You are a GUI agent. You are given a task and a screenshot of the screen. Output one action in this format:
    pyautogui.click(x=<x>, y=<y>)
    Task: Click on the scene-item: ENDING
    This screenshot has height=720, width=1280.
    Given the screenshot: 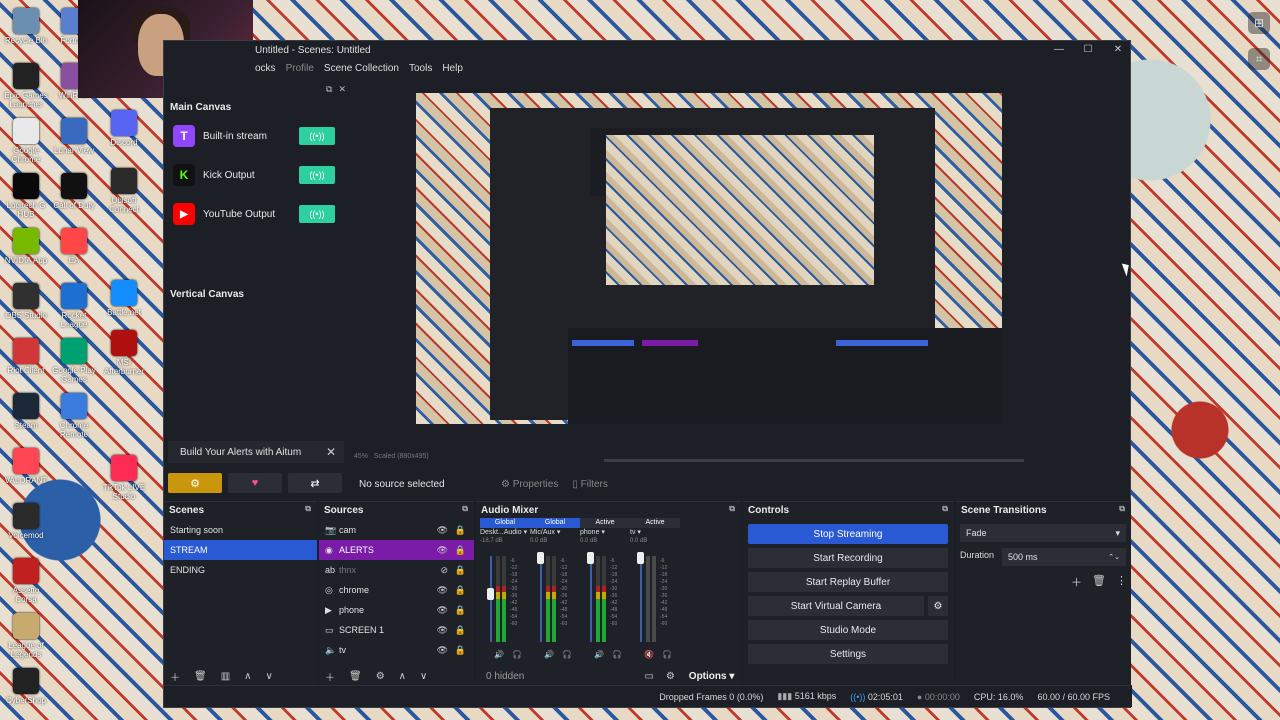 What is the action you would take?
    pyautogui.click(x=240, y=570)
    